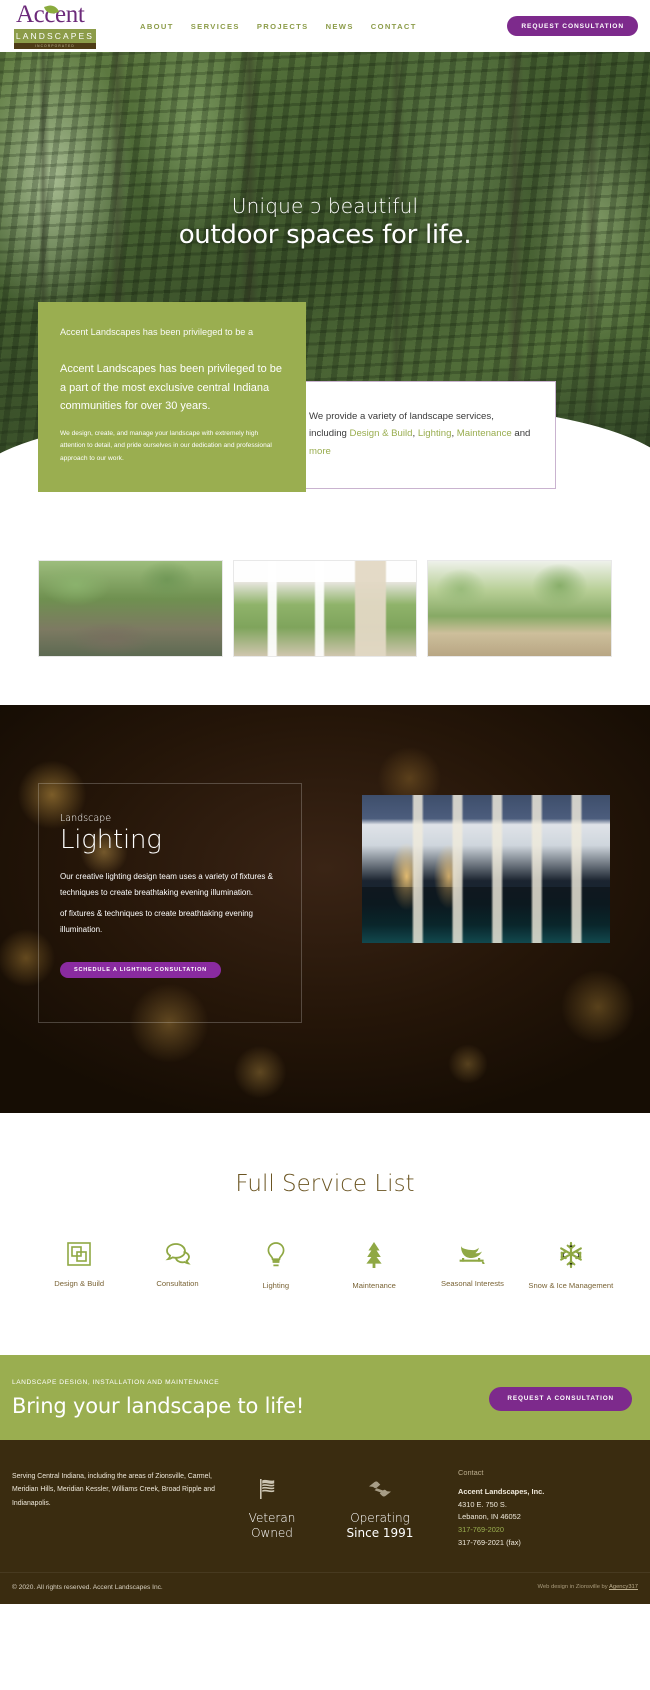 The height and width of the screenshot is (1690, 650). I want to click on web-design-credit: Web design in Zionsville by Agency317, so click(588, 1587).